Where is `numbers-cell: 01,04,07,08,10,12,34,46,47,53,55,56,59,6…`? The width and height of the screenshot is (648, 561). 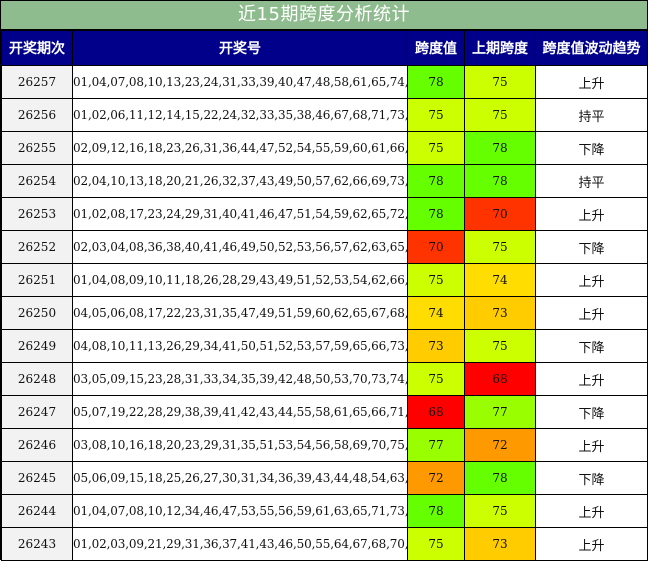
numbers-cell: 01,04,07,08,10,12,34,46,47,53,55,56,59,6… is located at coordinates (240, 511).